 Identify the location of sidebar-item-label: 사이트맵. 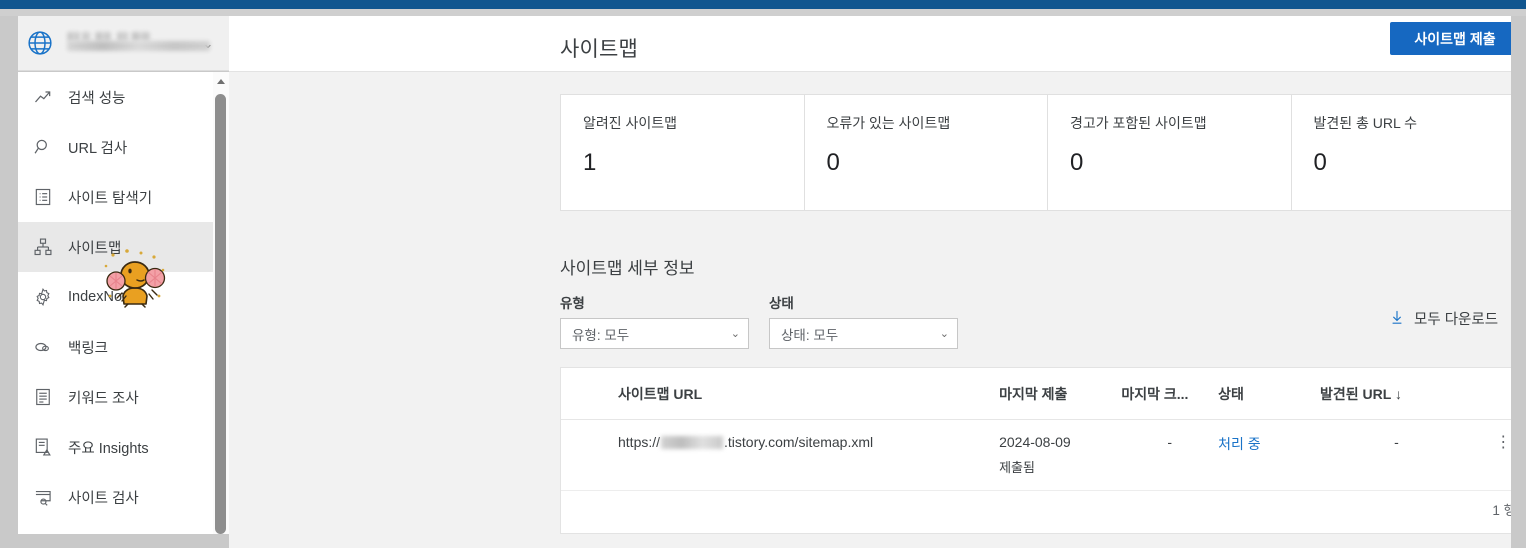
(95, 248).